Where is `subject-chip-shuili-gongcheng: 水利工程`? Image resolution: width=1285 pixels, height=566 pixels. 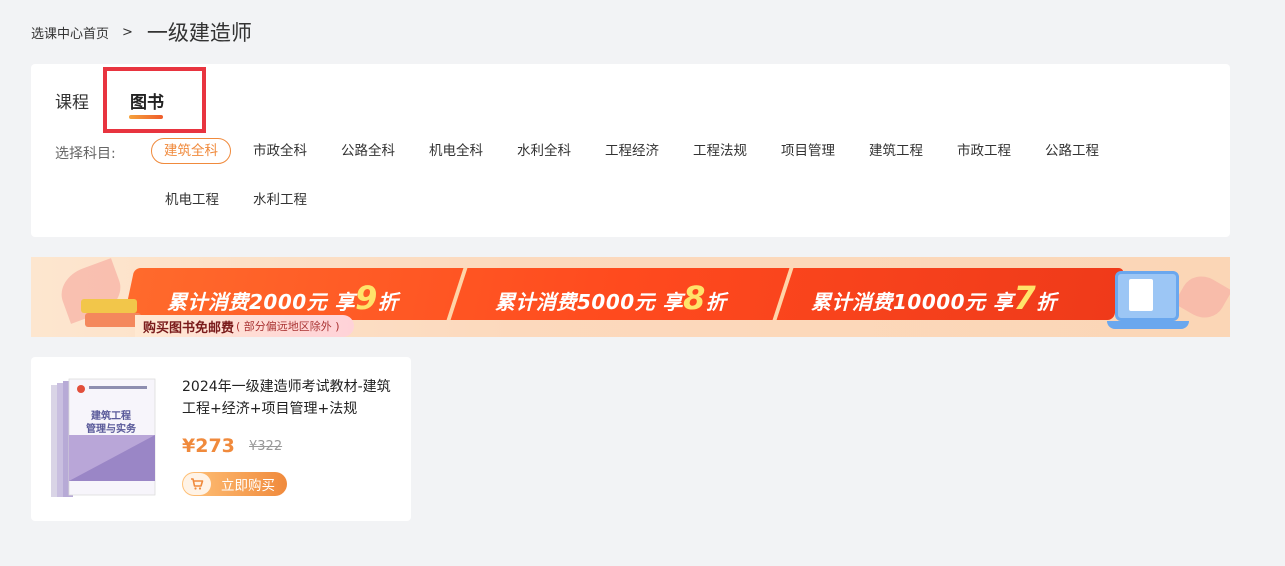 subject-chip-shuili-gongcheng: 水利工程 is located at coordinates (280, 200).